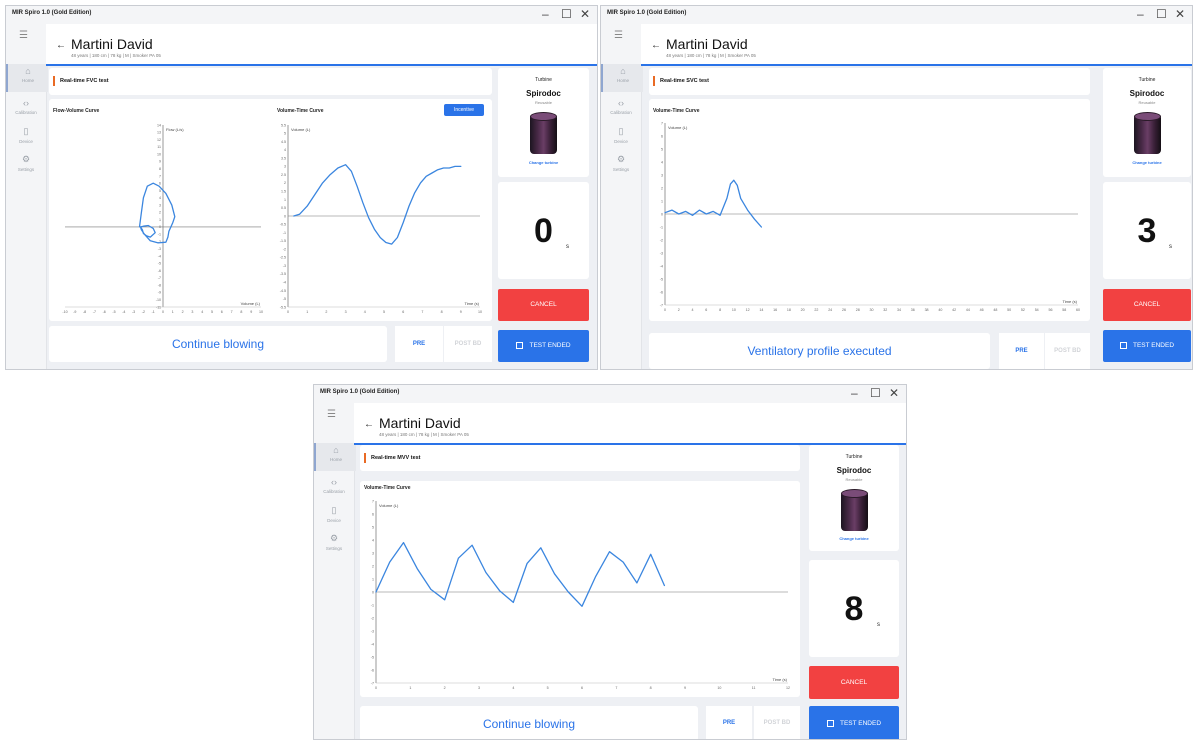 The image size is (1198, 742). I want to click on x-tick-label: 26, so click(844, 310).